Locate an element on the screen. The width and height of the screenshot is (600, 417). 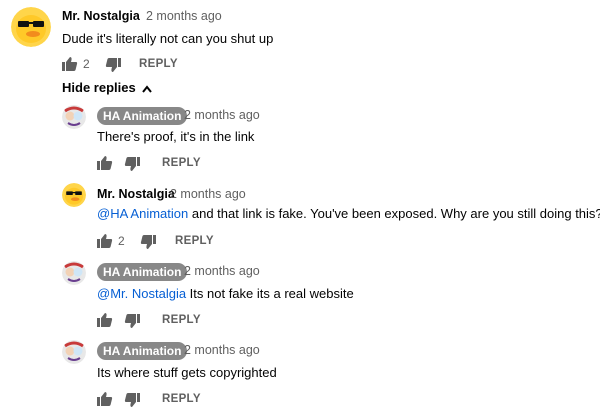
chevron-up-icon is located at coordinates (147, 88).